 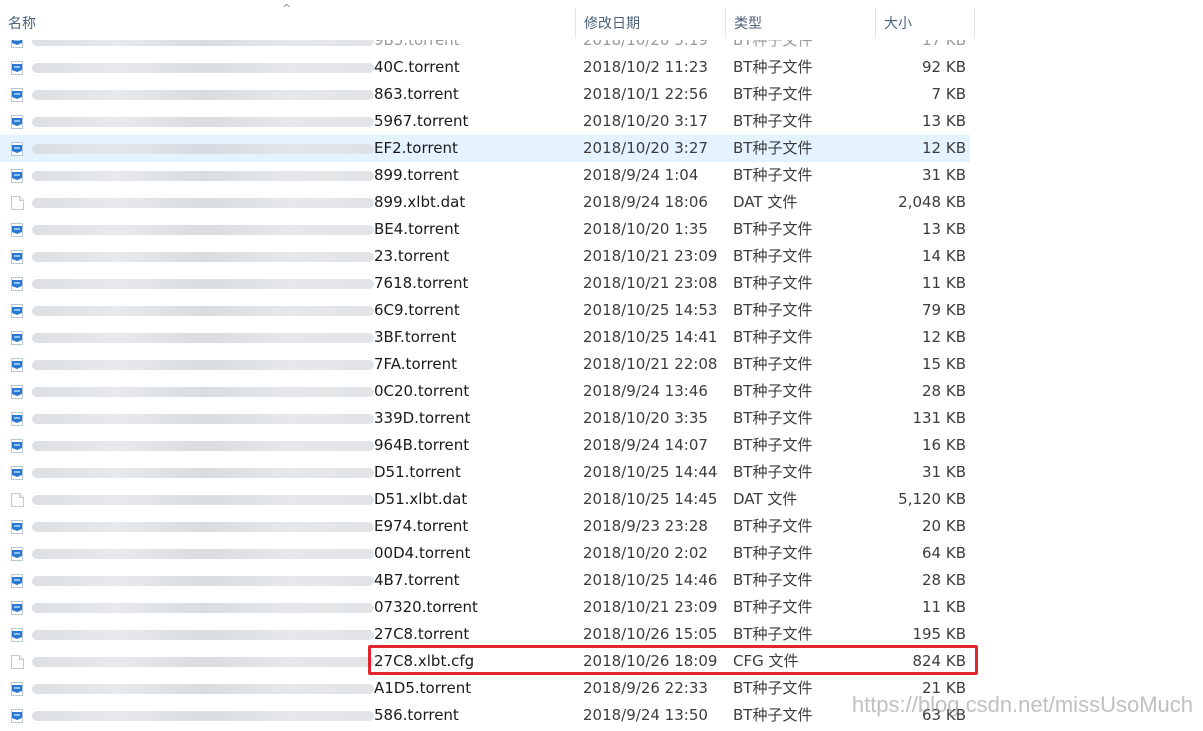 I want to click on file-row: A1D5.torrent 2018/9/26 22:33 BT种子文件 21 KB, so click(x=487, y=688).